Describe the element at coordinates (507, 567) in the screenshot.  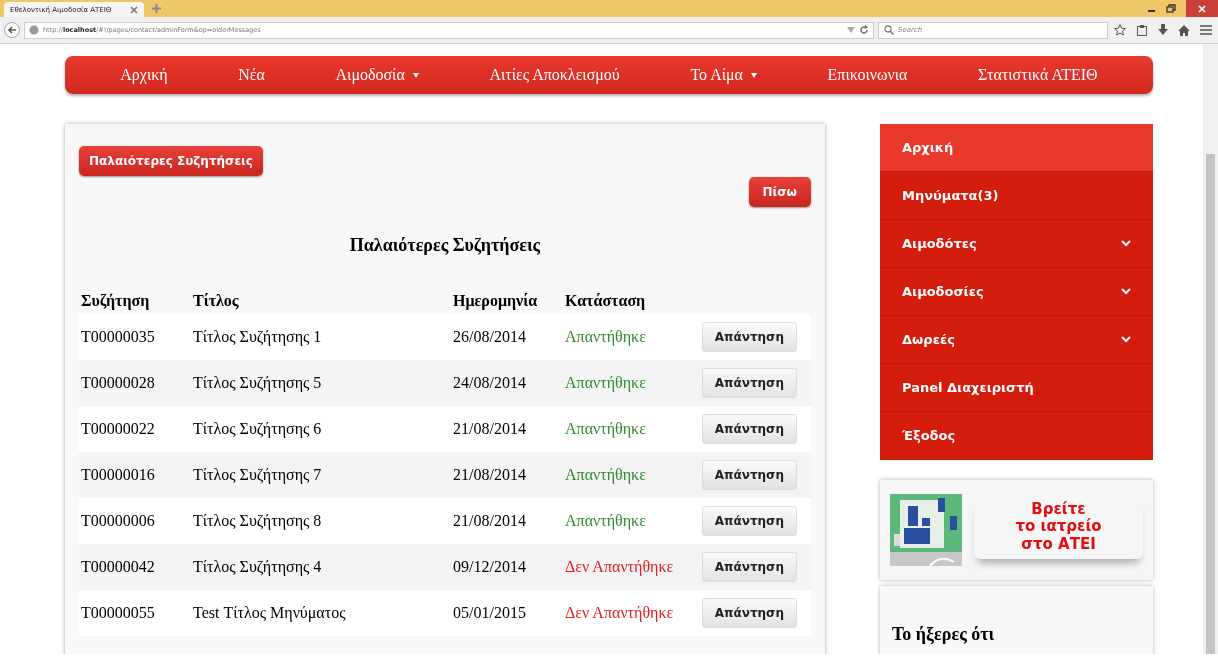
I see `table-cell: 09/12/2014` at that location.